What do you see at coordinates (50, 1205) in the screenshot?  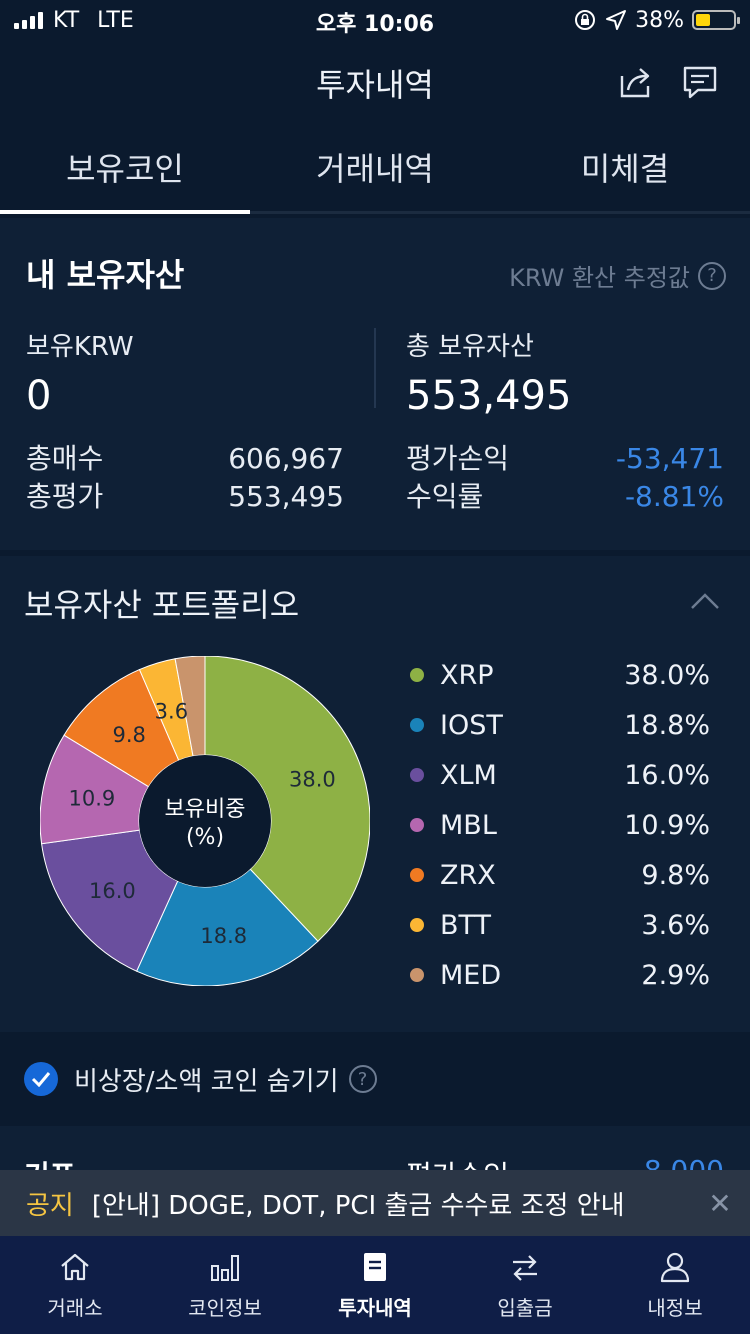 I see `notice-tag: 공지` at bounding box center [50, 1205].